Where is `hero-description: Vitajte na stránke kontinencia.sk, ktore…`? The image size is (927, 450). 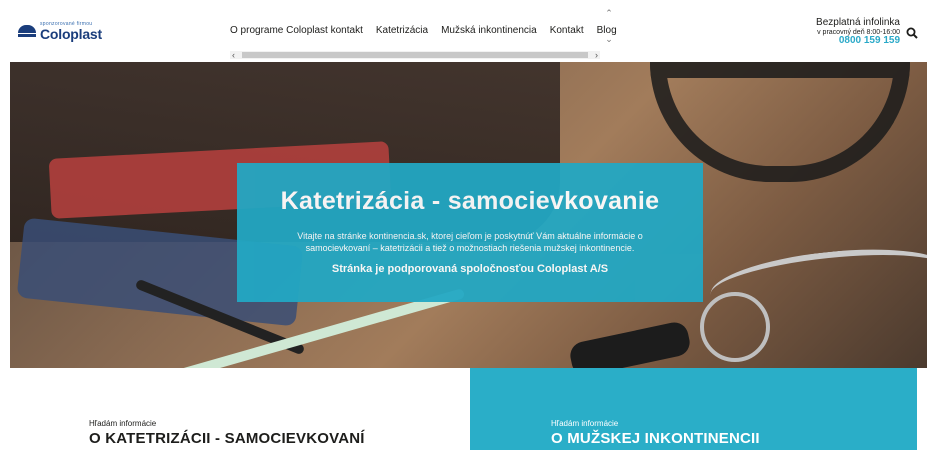
hero-description: Vitajte na stránke kontinencia.sk, ktore… is located at coordinates (470, 242).